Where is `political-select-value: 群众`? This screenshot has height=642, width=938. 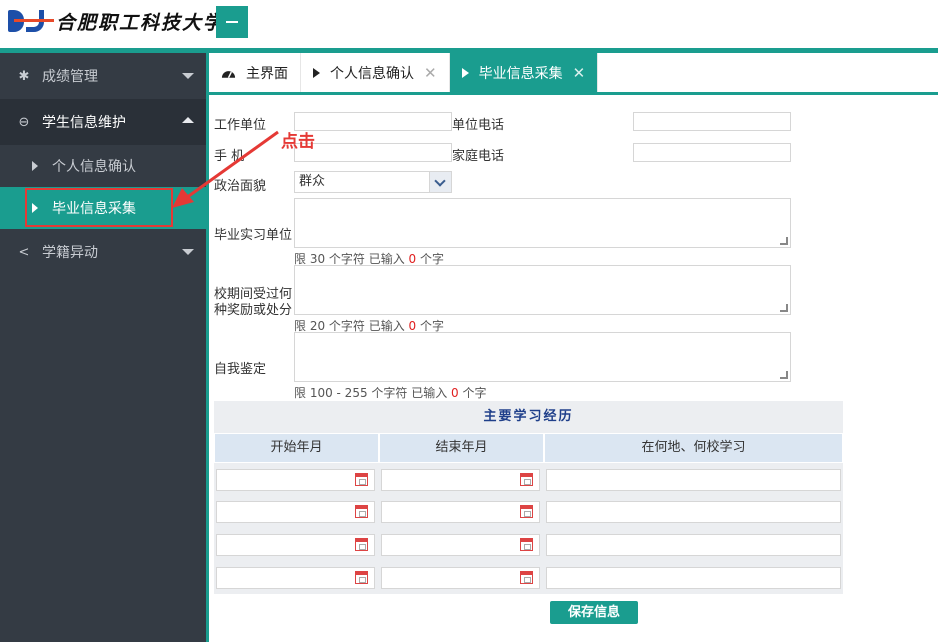 political-select-value: 群众 is located at coordinates (312, 181).